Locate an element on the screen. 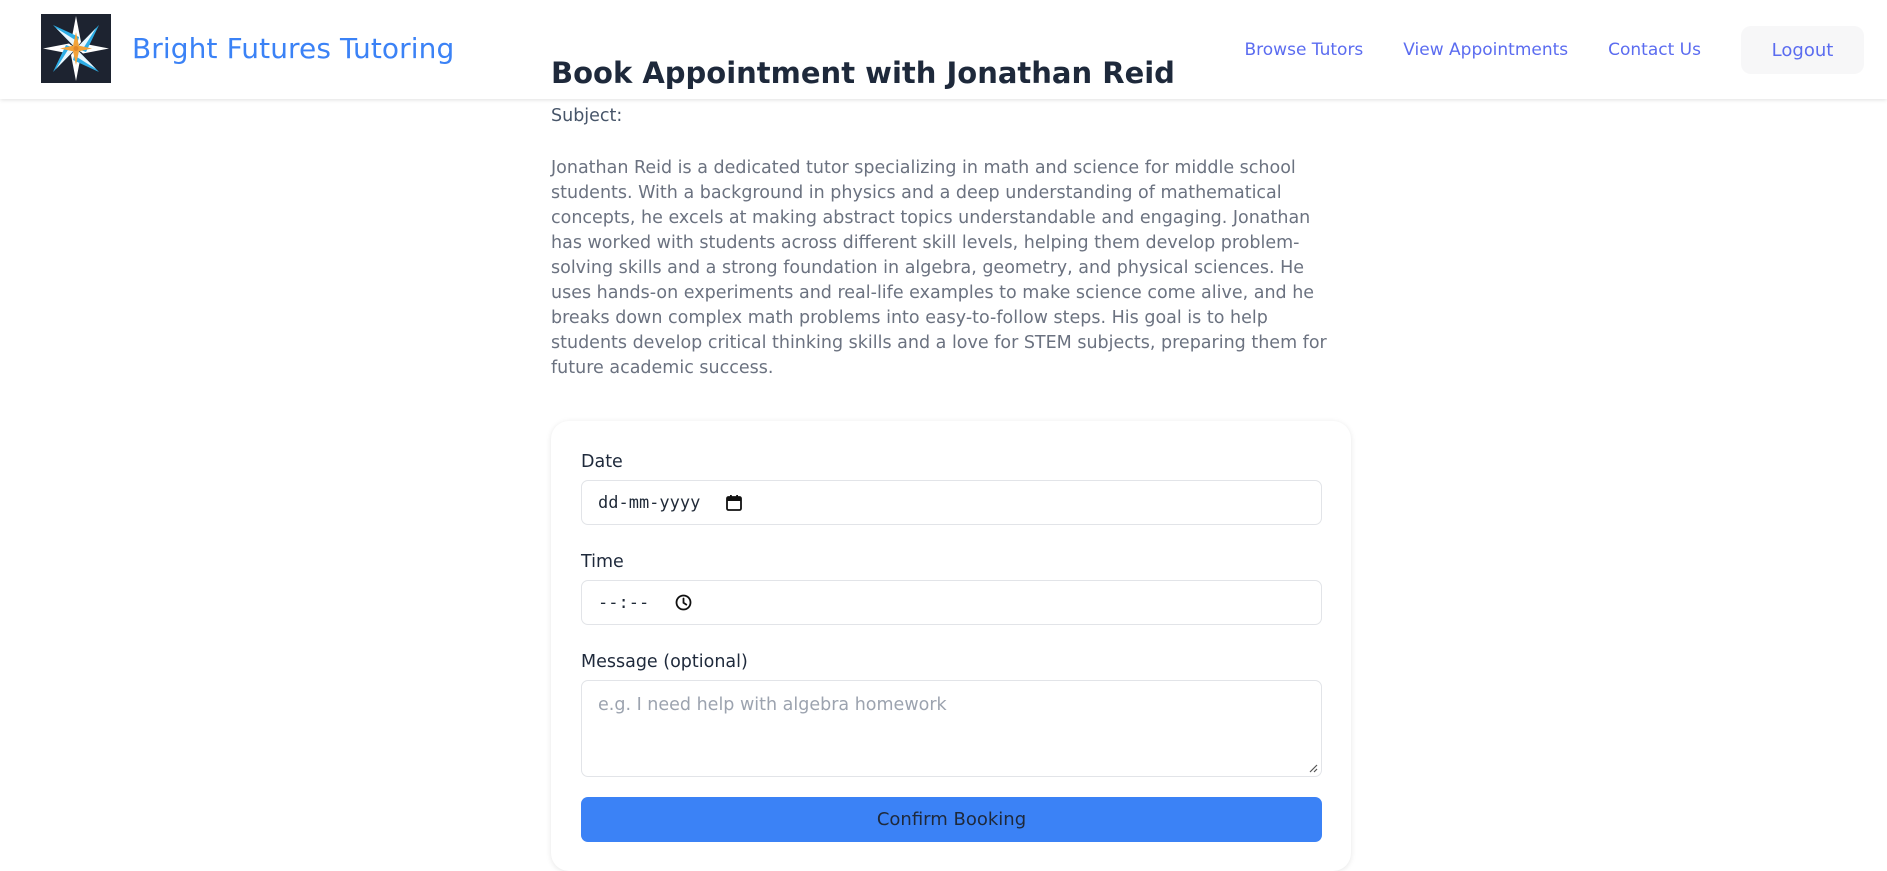 The width and height of the screenshot is (1887, 871). nav-link-contact-us: Contact Us is located at coordinates (1654, 50).